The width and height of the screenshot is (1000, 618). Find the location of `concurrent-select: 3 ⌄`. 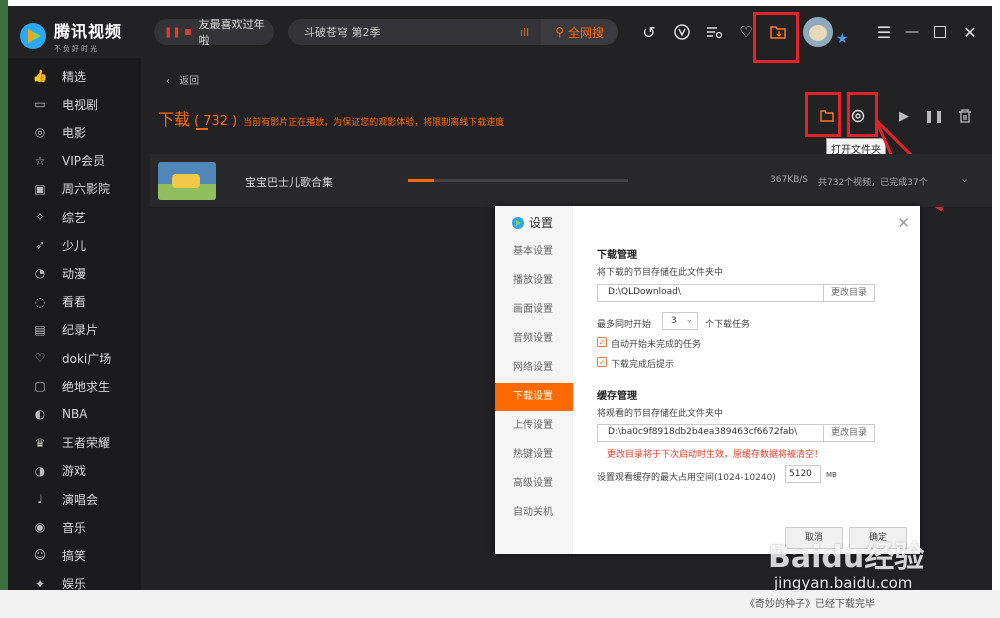

concurrent-select: 3 ⌄ is located at coordinates (680, 321).